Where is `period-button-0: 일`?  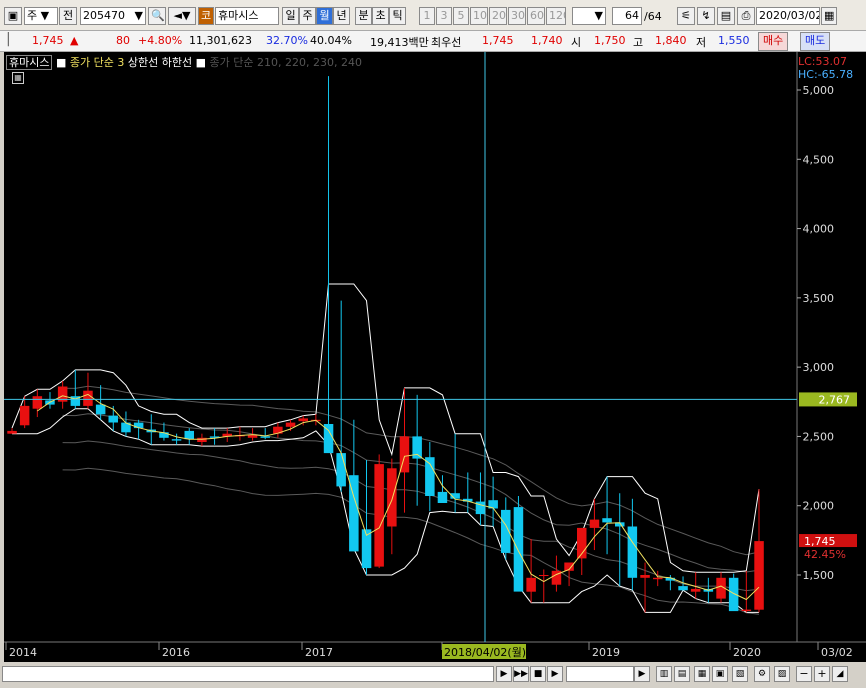
period-button-0: 일 is located at coordinates (290, 16).